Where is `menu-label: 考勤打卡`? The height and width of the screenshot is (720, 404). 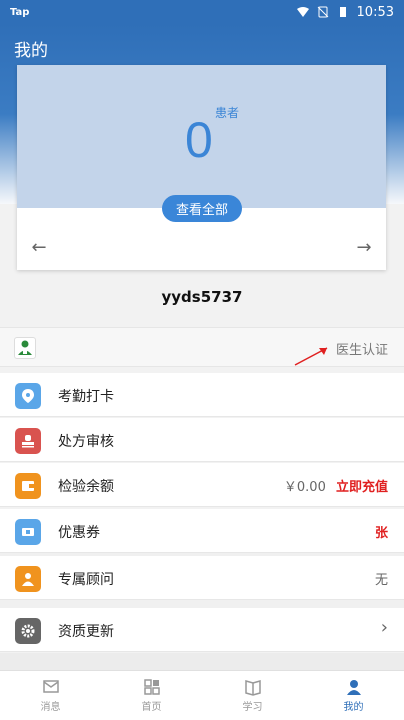
menu-label: 考勤打卡 is located at coordinates (86, 397).